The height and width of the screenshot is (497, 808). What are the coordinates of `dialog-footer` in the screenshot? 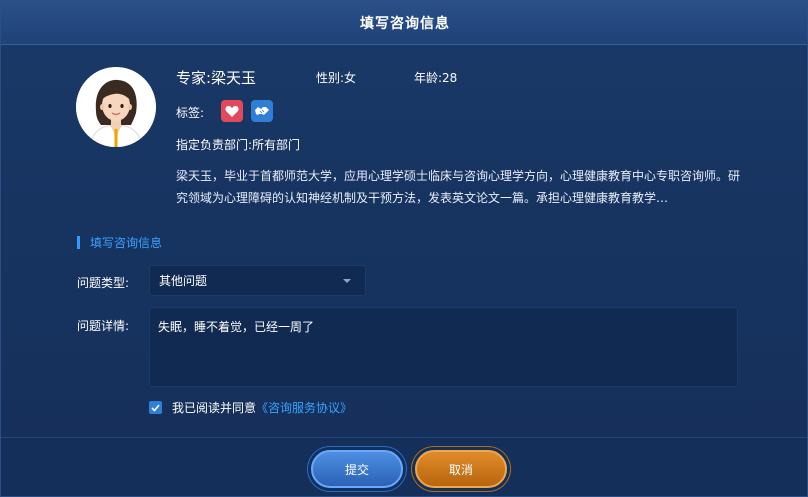 It's located at (404, 466).